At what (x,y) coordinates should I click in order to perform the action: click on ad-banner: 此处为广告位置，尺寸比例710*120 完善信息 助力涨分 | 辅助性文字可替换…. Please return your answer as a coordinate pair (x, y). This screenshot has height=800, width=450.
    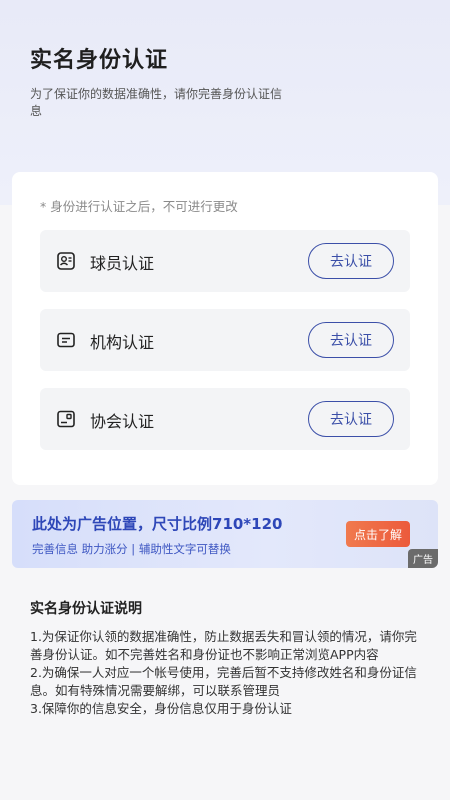
    Looking at the image, I should click on (225, 534).